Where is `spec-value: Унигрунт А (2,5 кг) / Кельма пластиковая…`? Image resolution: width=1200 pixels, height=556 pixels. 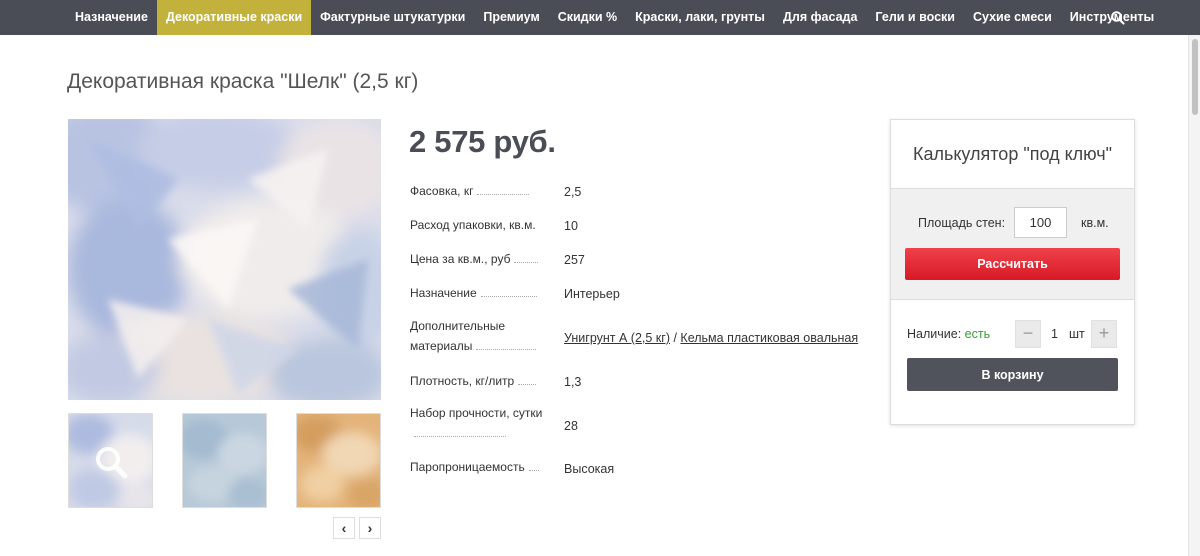 spec-value: Унигрунт А (2,5 кг) / Кельма пластиковая… is located at coordinates (711, 338).